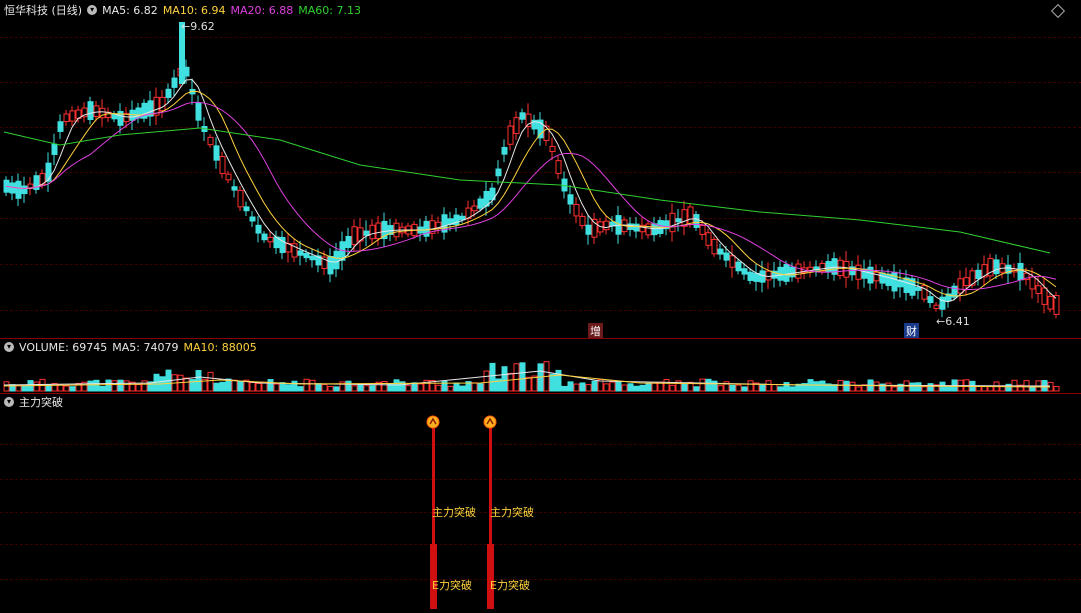 The image size is (1081, 613). Describe the element at coordinates (220, 347) in the screenshot. I see `vol-ma10-label: MA10: 88005` at that location.